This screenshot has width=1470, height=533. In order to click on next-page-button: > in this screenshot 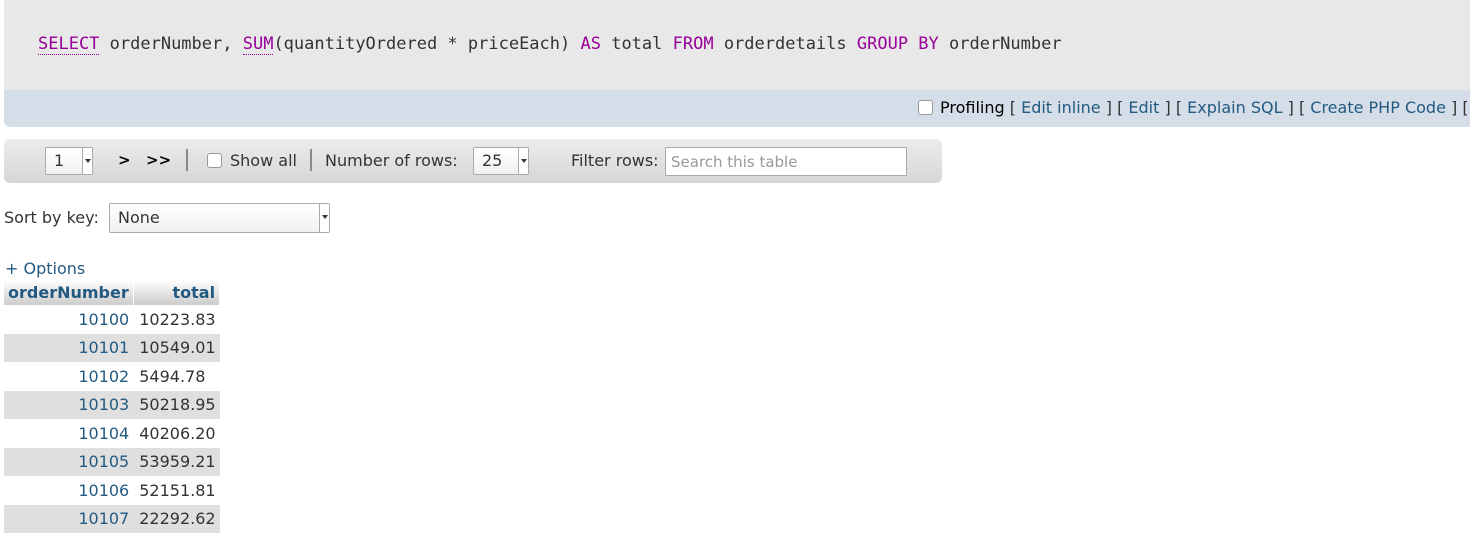, I will do `click(124, 160)`.